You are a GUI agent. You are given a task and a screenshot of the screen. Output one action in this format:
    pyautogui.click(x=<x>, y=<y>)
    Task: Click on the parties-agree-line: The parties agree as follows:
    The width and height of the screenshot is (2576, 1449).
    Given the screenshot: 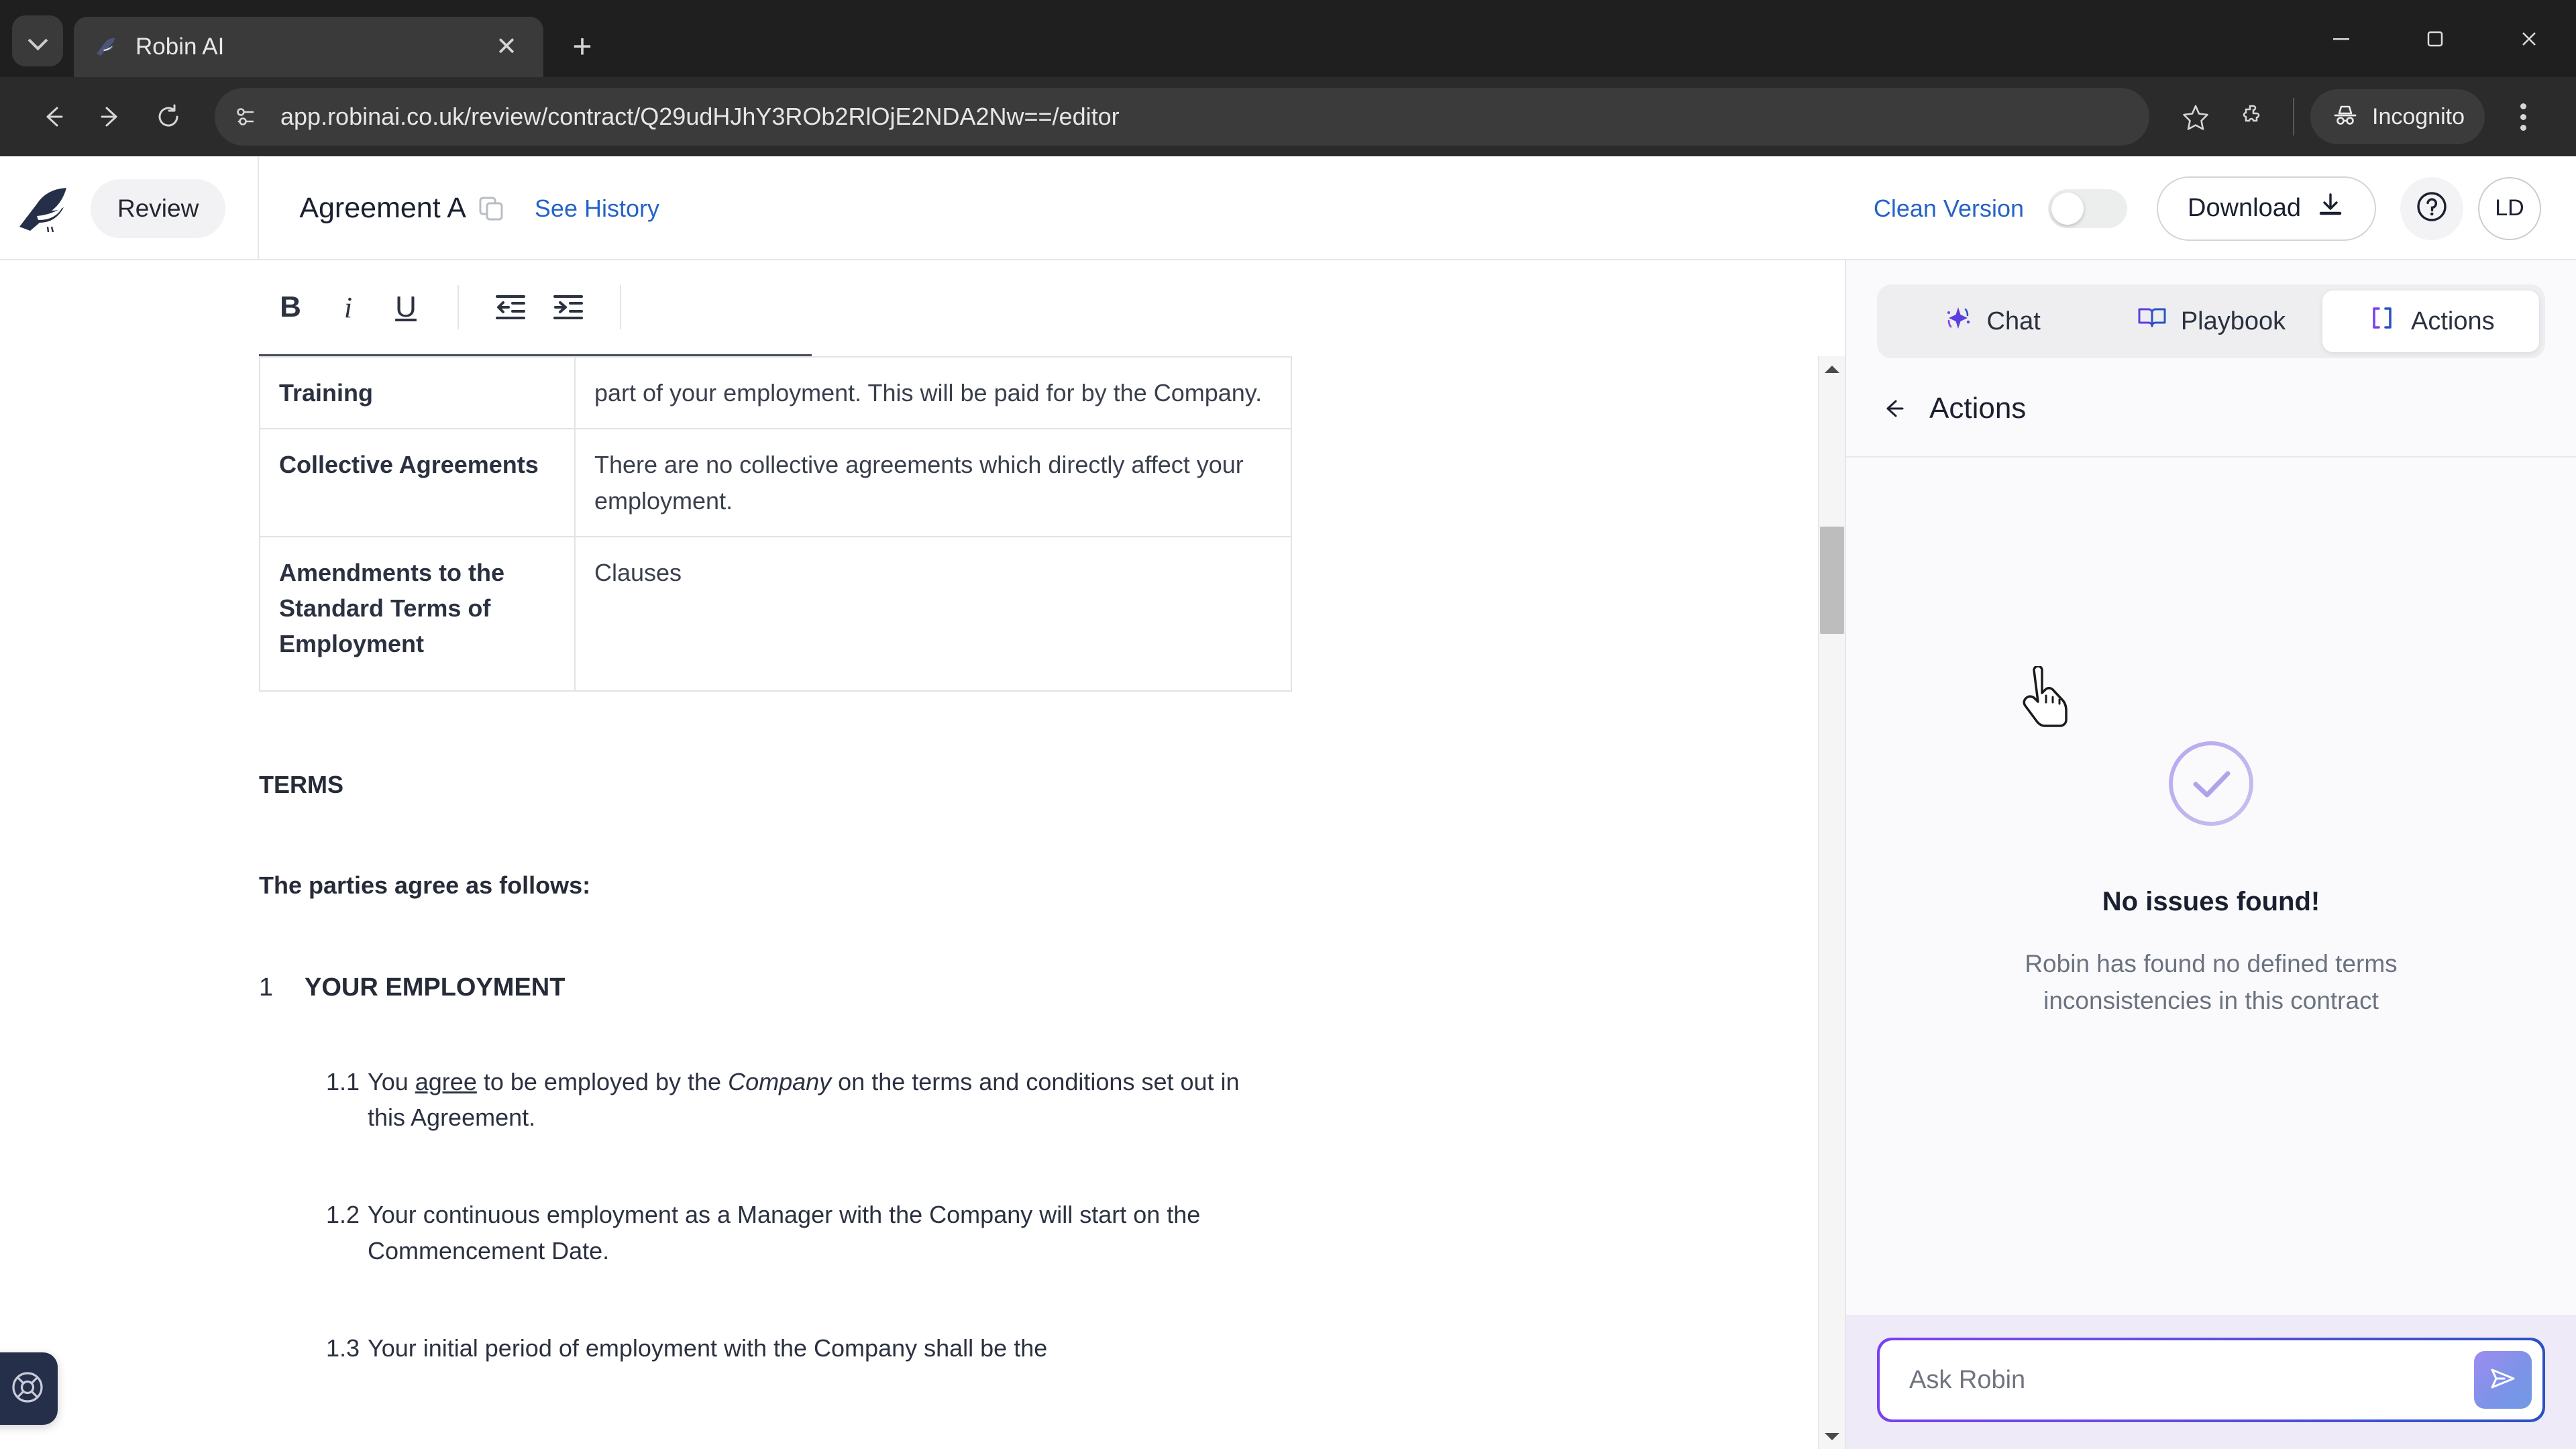 What is the action you would take?
    pyautogui.click(x=425, y=885)
    